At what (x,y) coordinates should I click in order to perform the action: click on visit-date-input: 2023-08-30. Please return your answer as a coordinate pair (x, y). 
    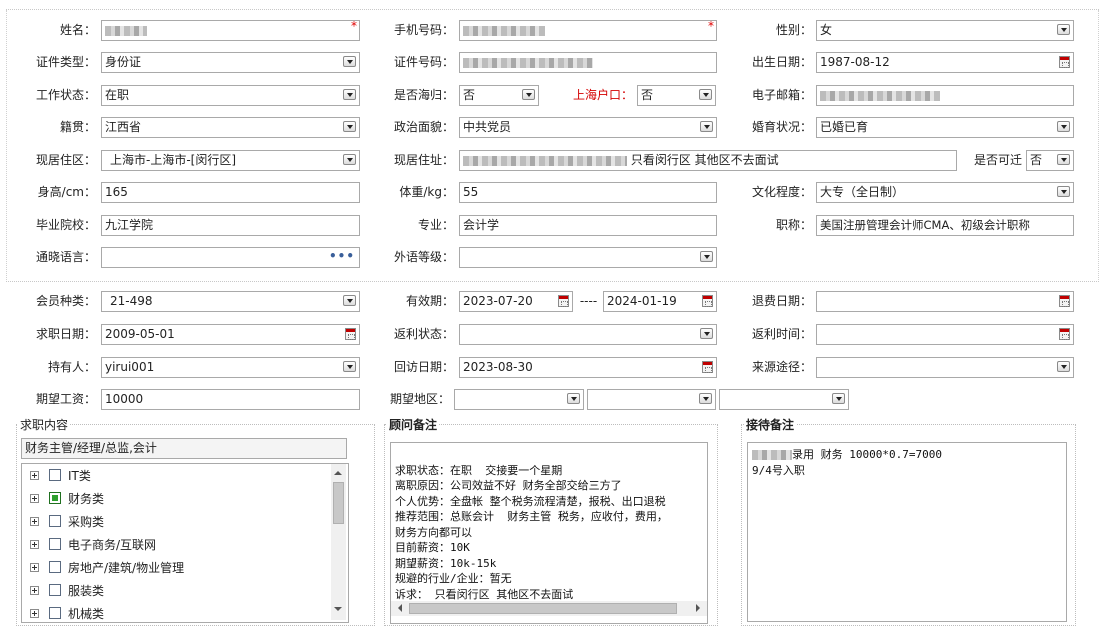
    Looking at the image, I should click on (588, 367).